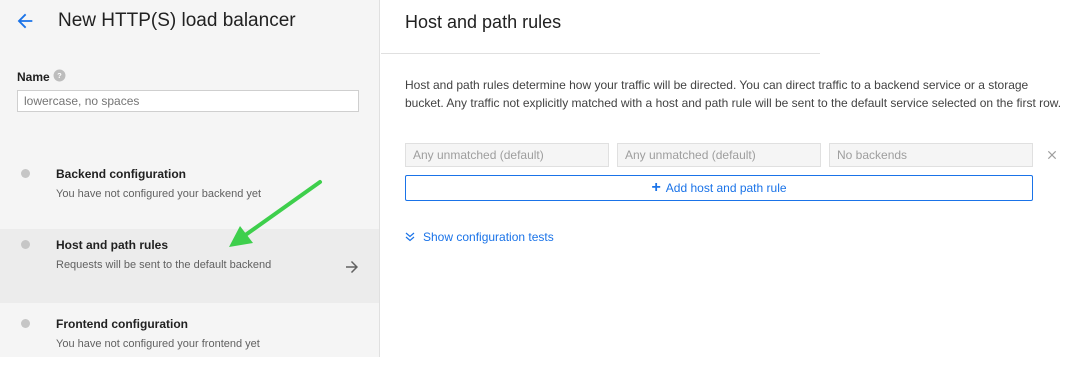 The image size is (1070, 382). Describe the element at coordinates (112, 245) in the screenshot. I see `step-title: Host and path rules` at that location.